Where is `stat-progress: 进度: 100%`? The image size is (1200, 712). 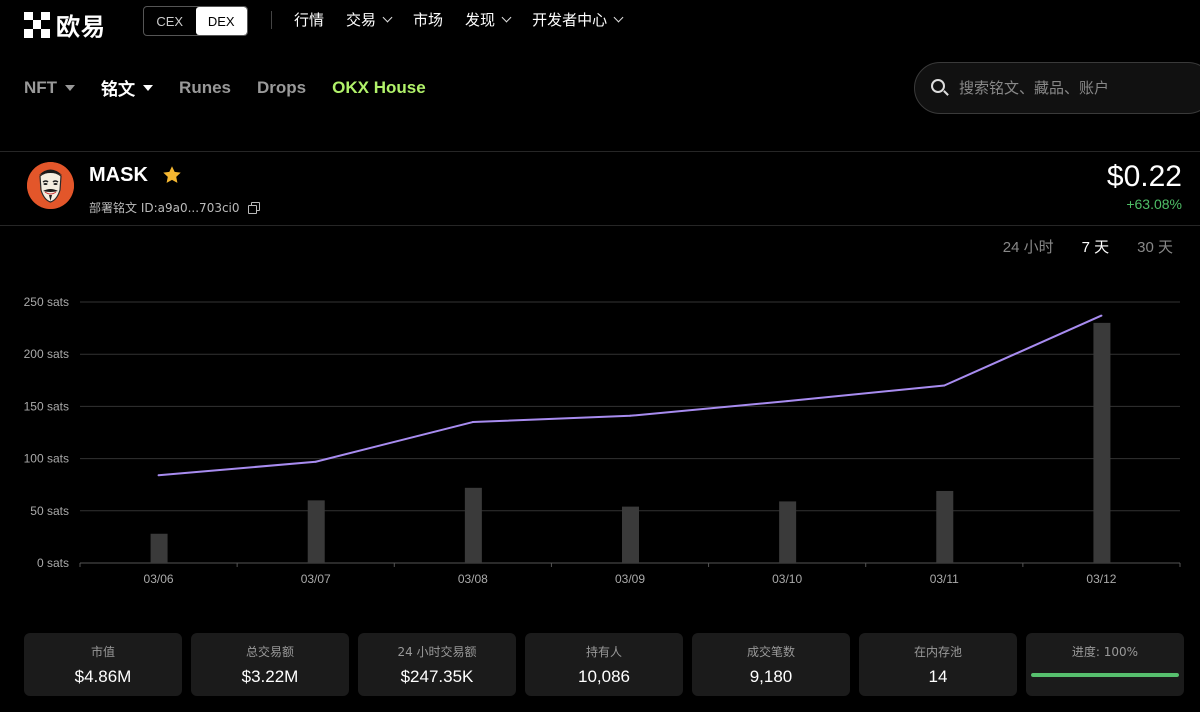 stat-progress: 进度: 100% is located at coordinates (1105, 664).